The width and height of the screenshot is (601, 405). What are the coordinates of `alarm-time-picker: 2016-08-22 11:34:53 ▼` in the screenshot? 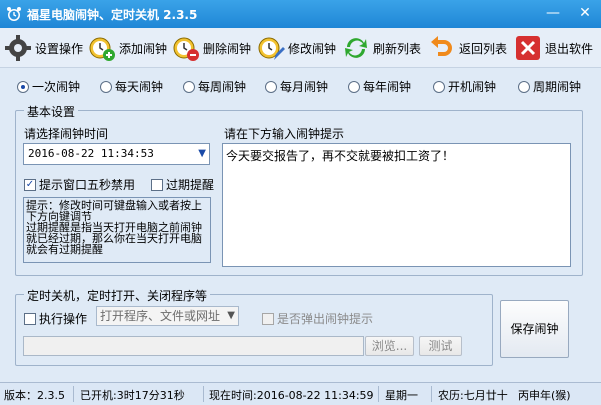 It's located at (116, 154).